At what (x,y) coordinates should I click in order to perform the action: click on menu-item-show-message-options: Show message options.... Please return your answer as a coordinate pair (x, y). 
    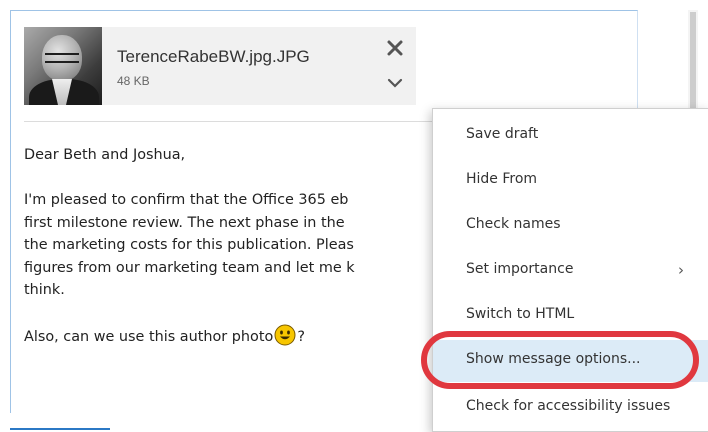
    Looking at the image, I should click on (570, 361).